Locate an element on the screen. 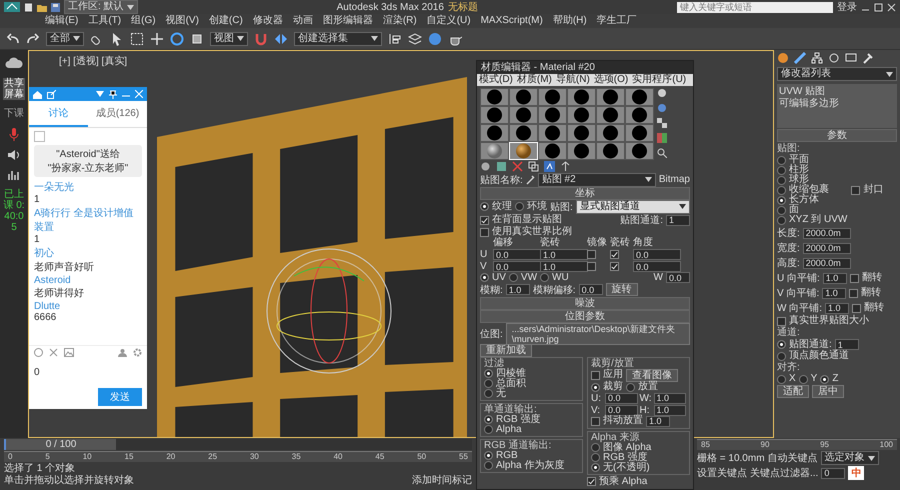 Image resolution: width=900 pixels, height=490 pixels. radio-option: 球形 is located at coordinates (812, 180).